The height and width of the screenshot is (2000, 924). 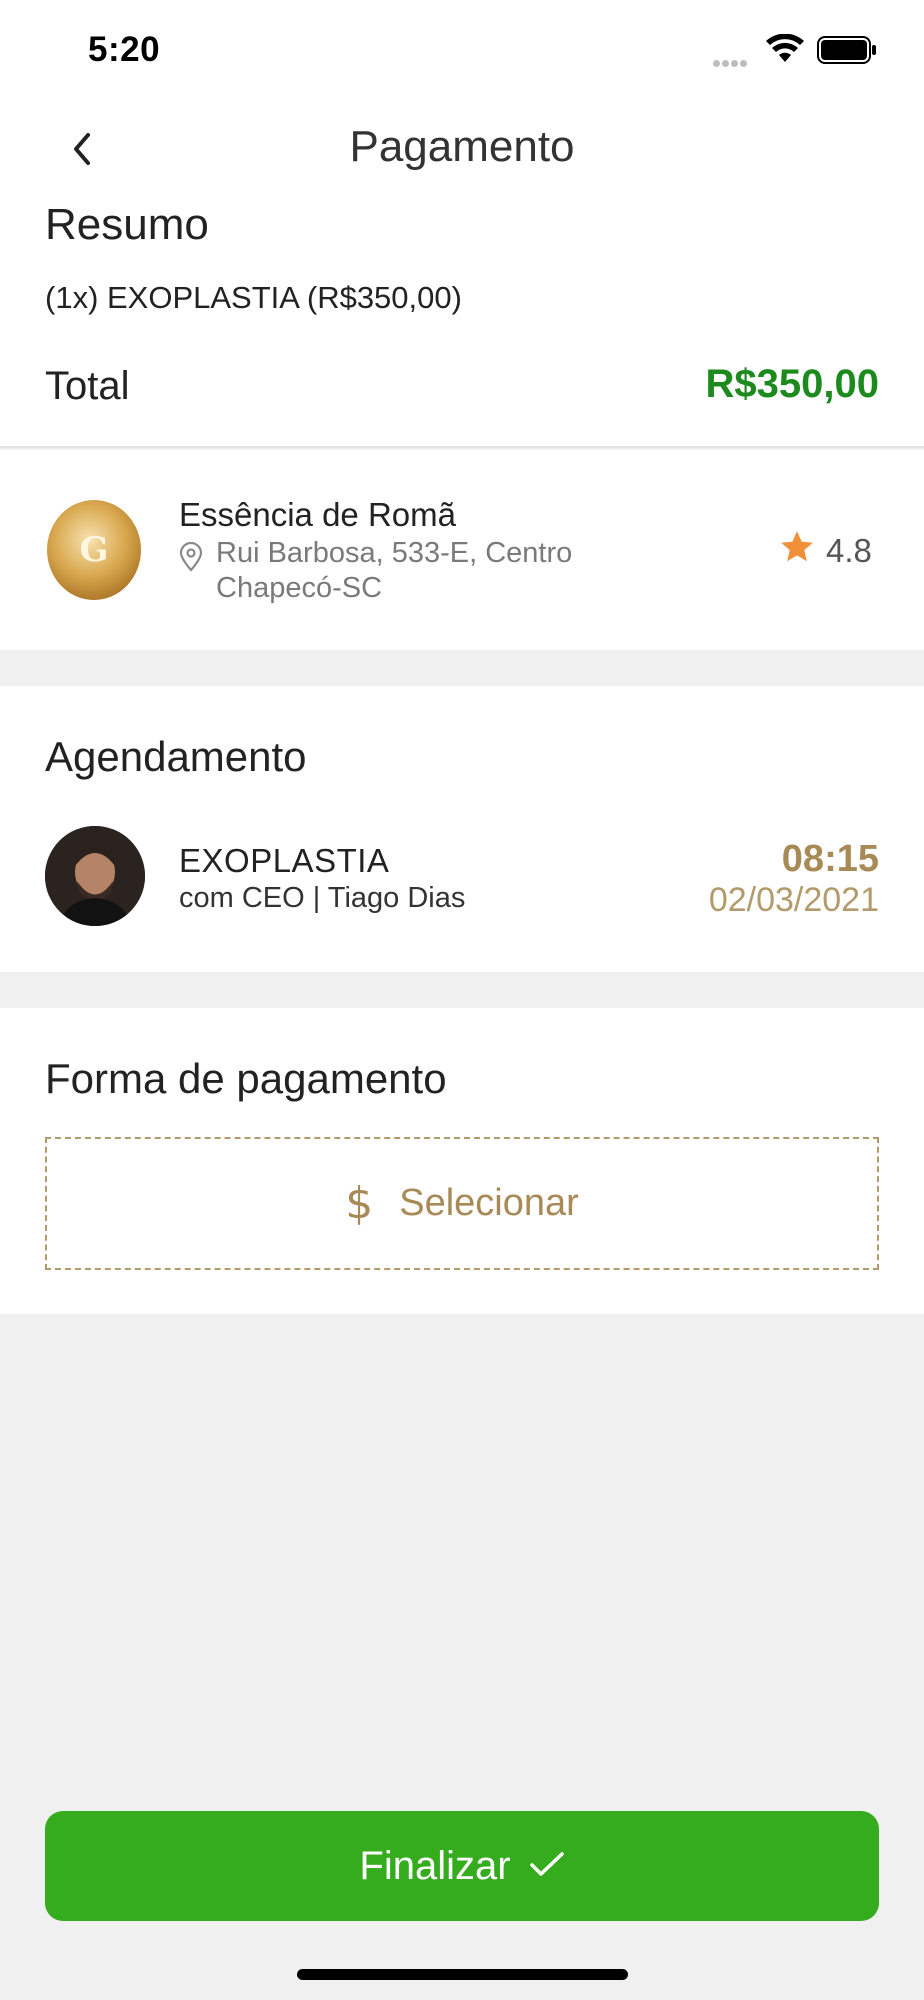 I want to click on salon-logo-letter: G, so click(x=94, y=550).